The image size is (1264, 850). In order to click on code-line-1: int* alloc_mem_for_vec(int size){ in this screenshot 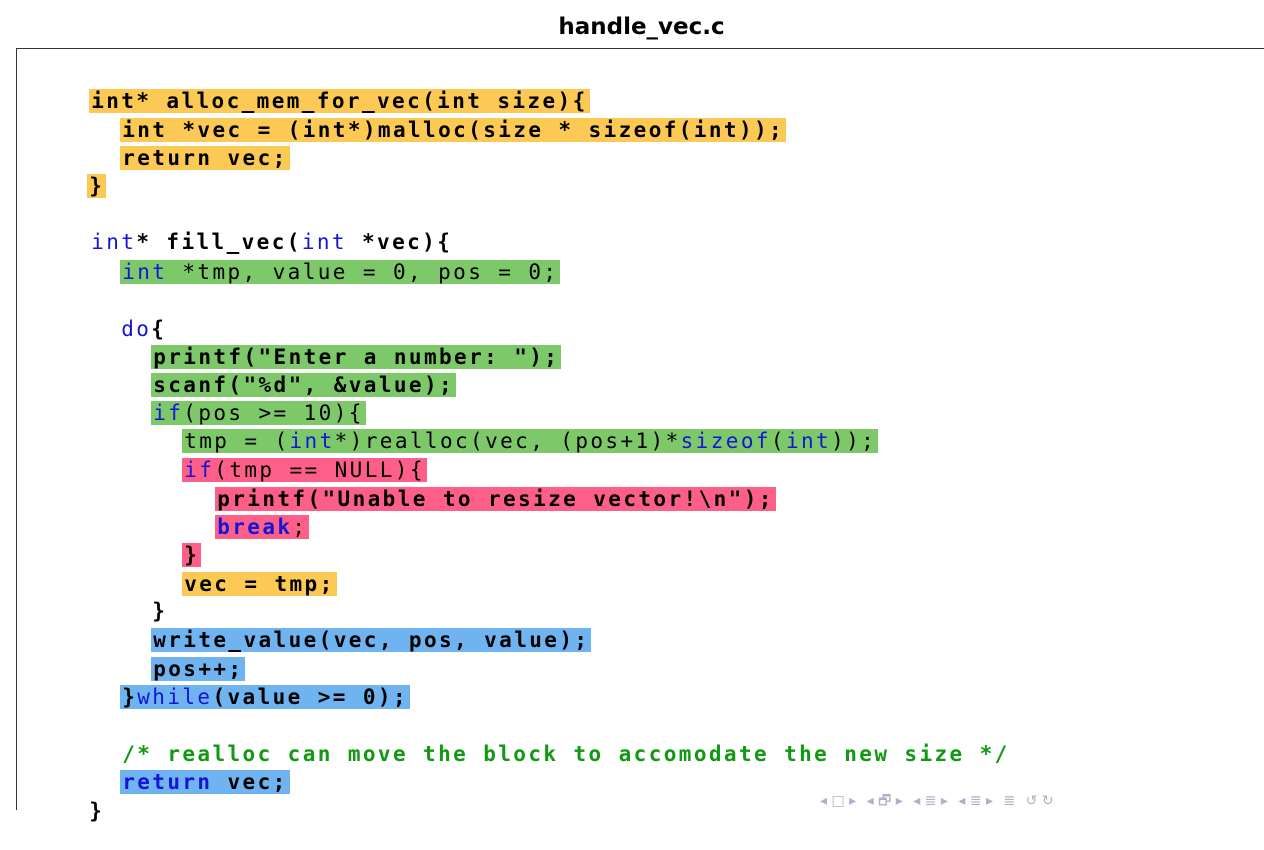, I will do `click(309, 87)`.